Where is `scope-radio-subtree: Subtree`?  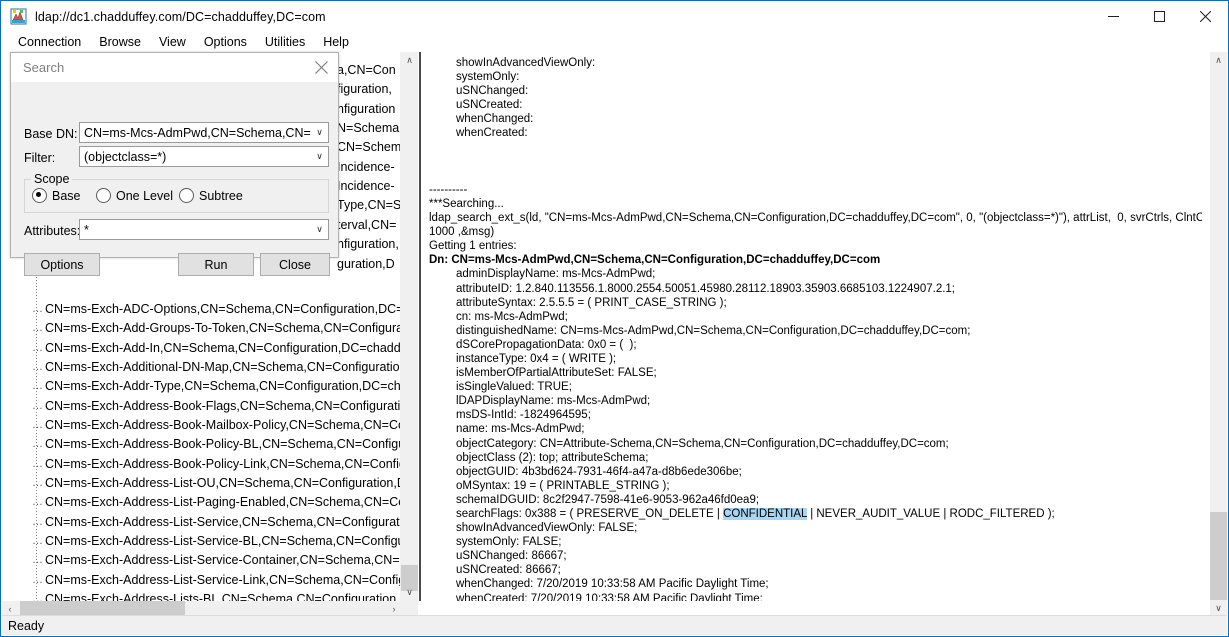 scope-radio-subtree: Subtree is located at coordinates (211, 195).